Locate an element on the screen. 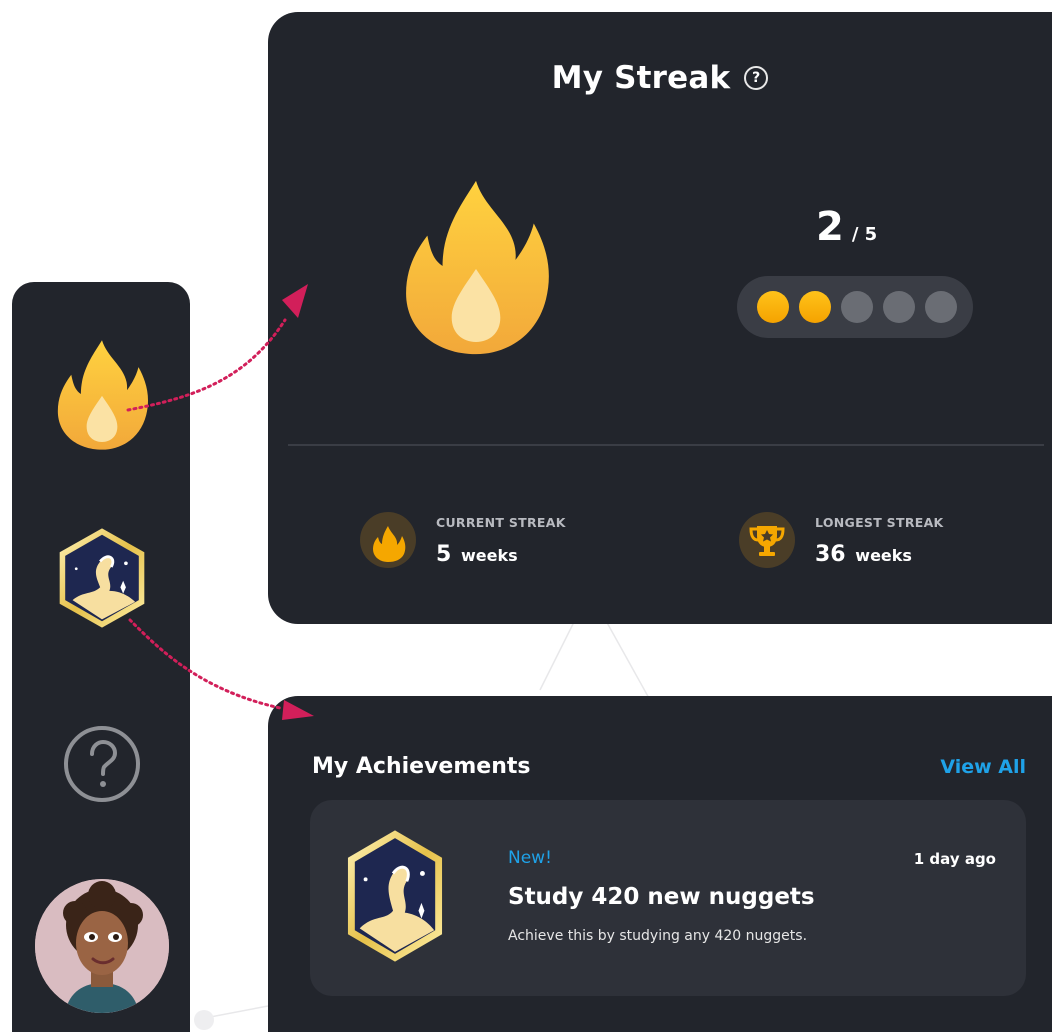 The width and height of the screenshot is (1052, 1032). sidebar-streak-button is located at coordinates (102, 394).